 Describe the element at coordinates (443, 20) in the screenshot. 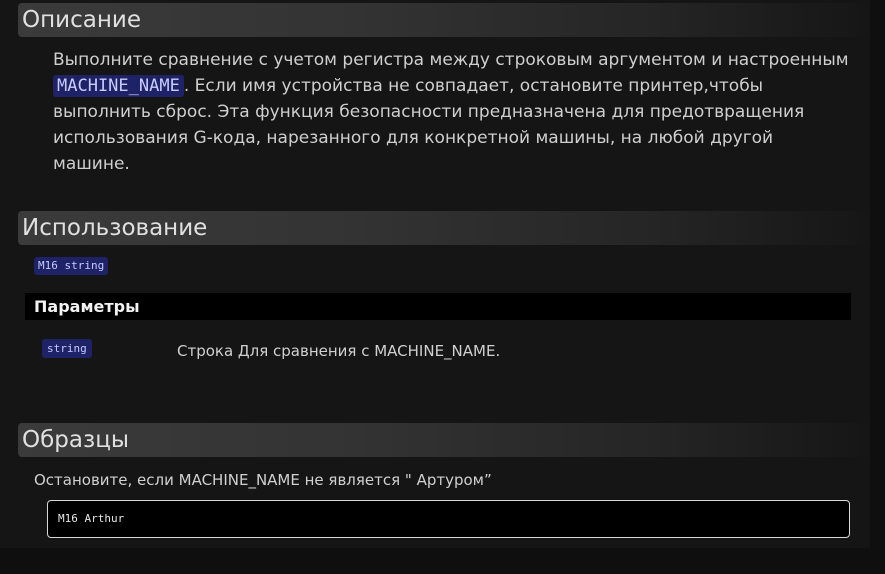

I see `description-heading: Описание` at that location.